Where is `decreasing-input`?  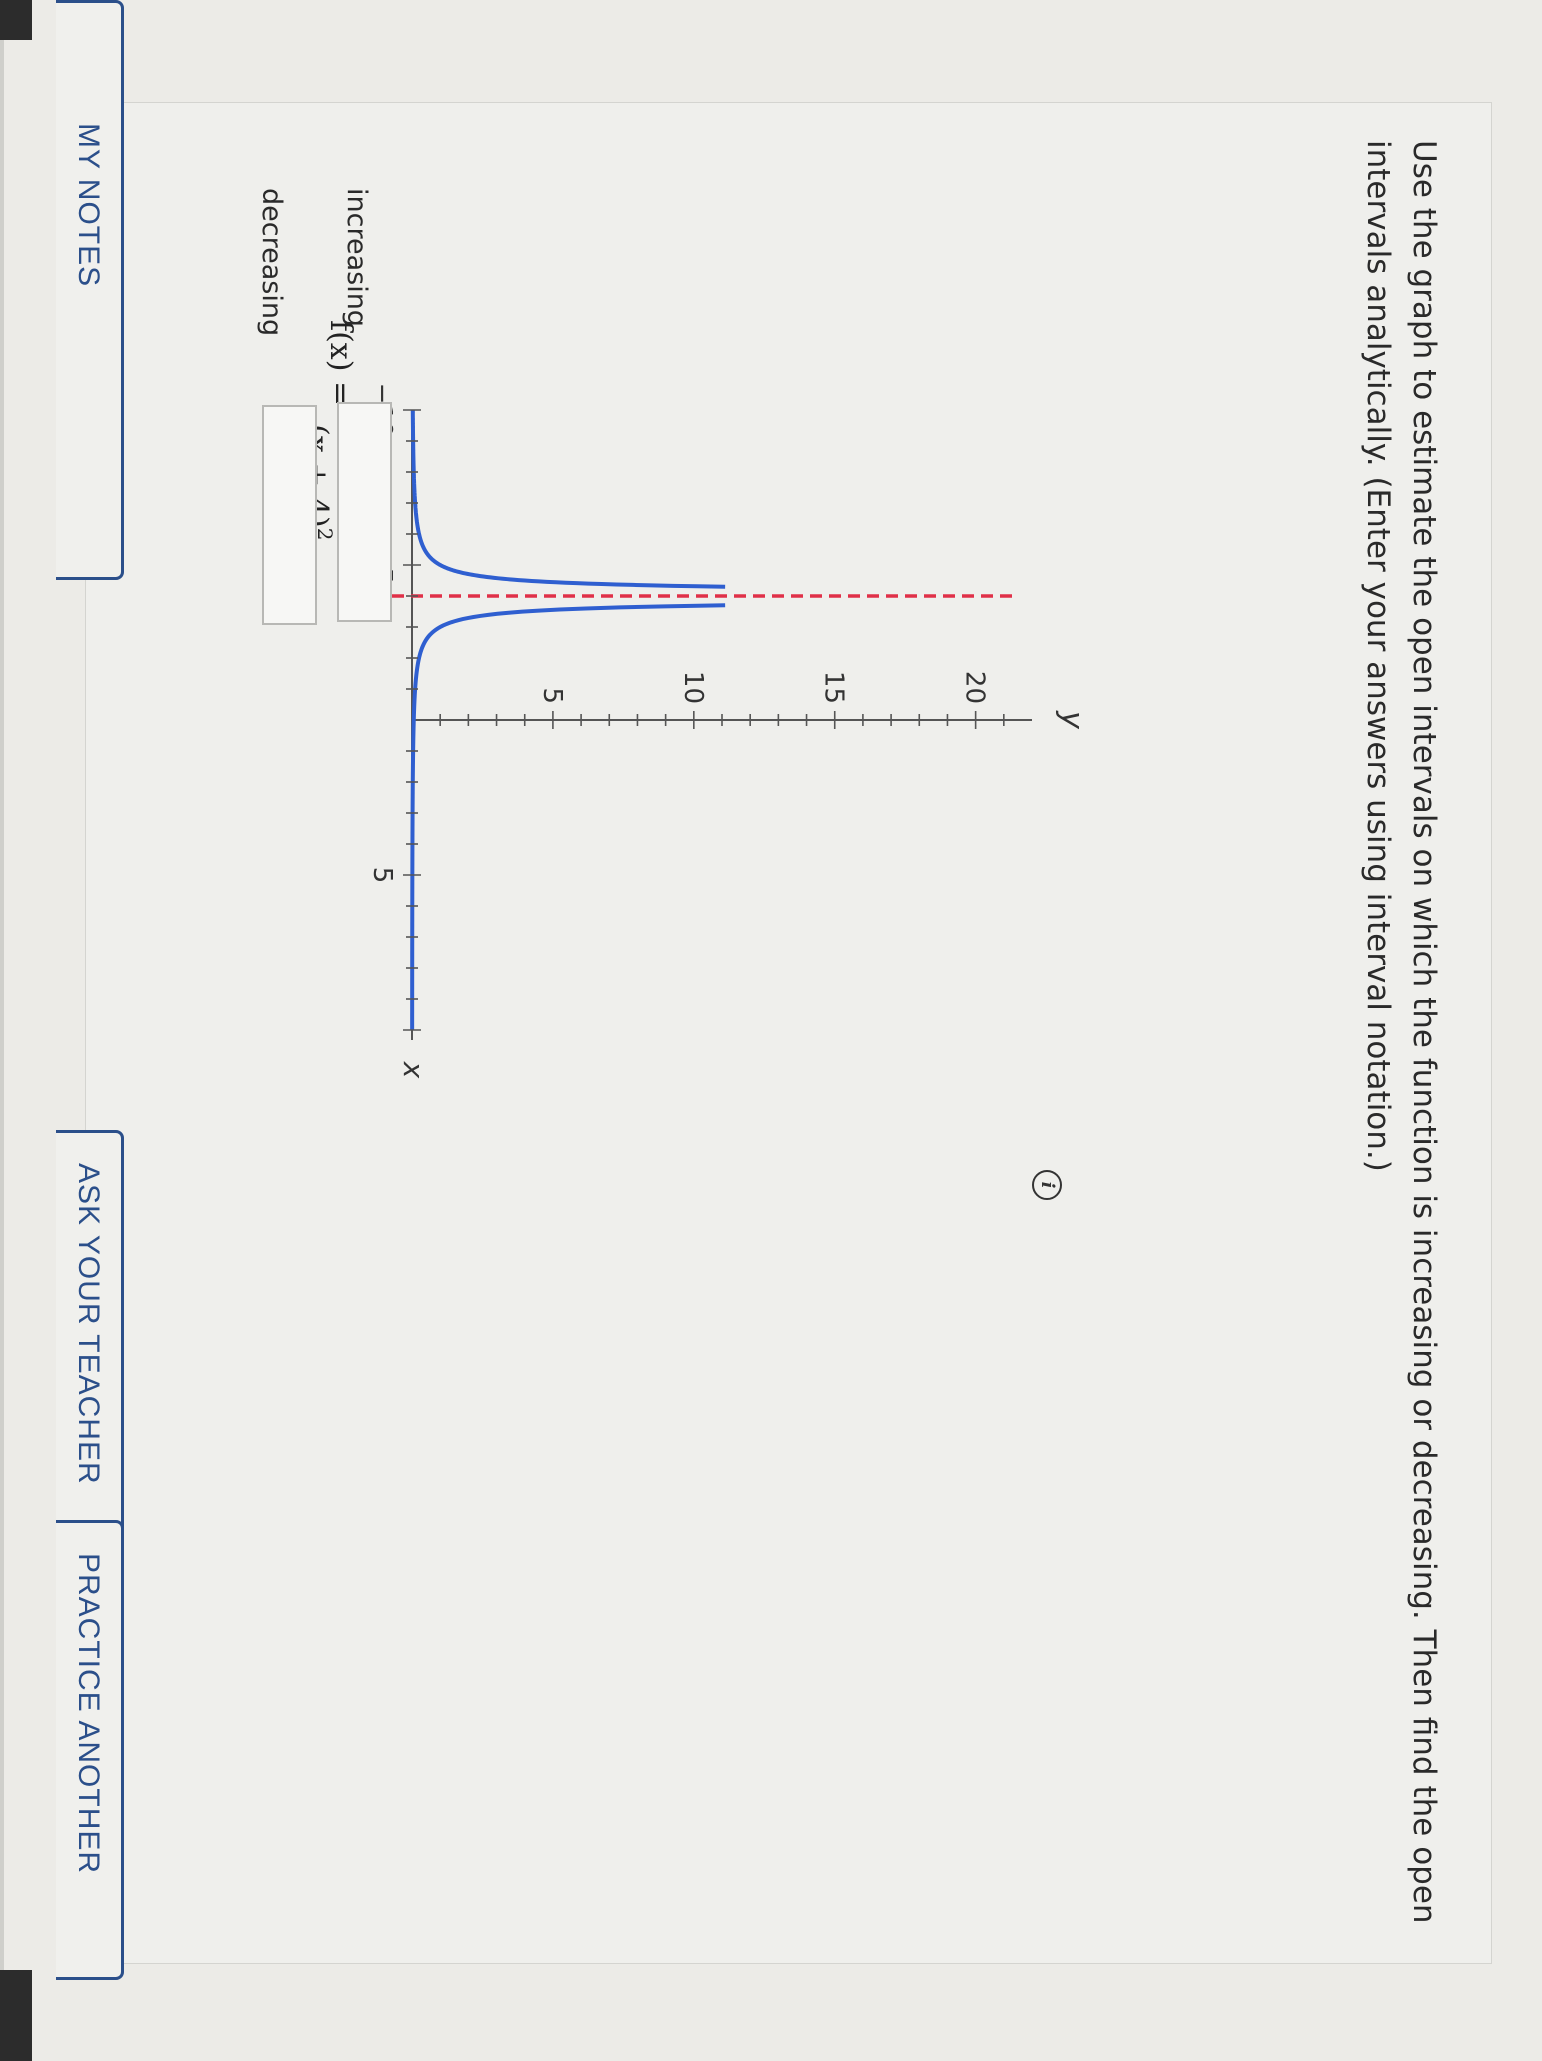
decreasing-input is located at coordinates (289, 515).